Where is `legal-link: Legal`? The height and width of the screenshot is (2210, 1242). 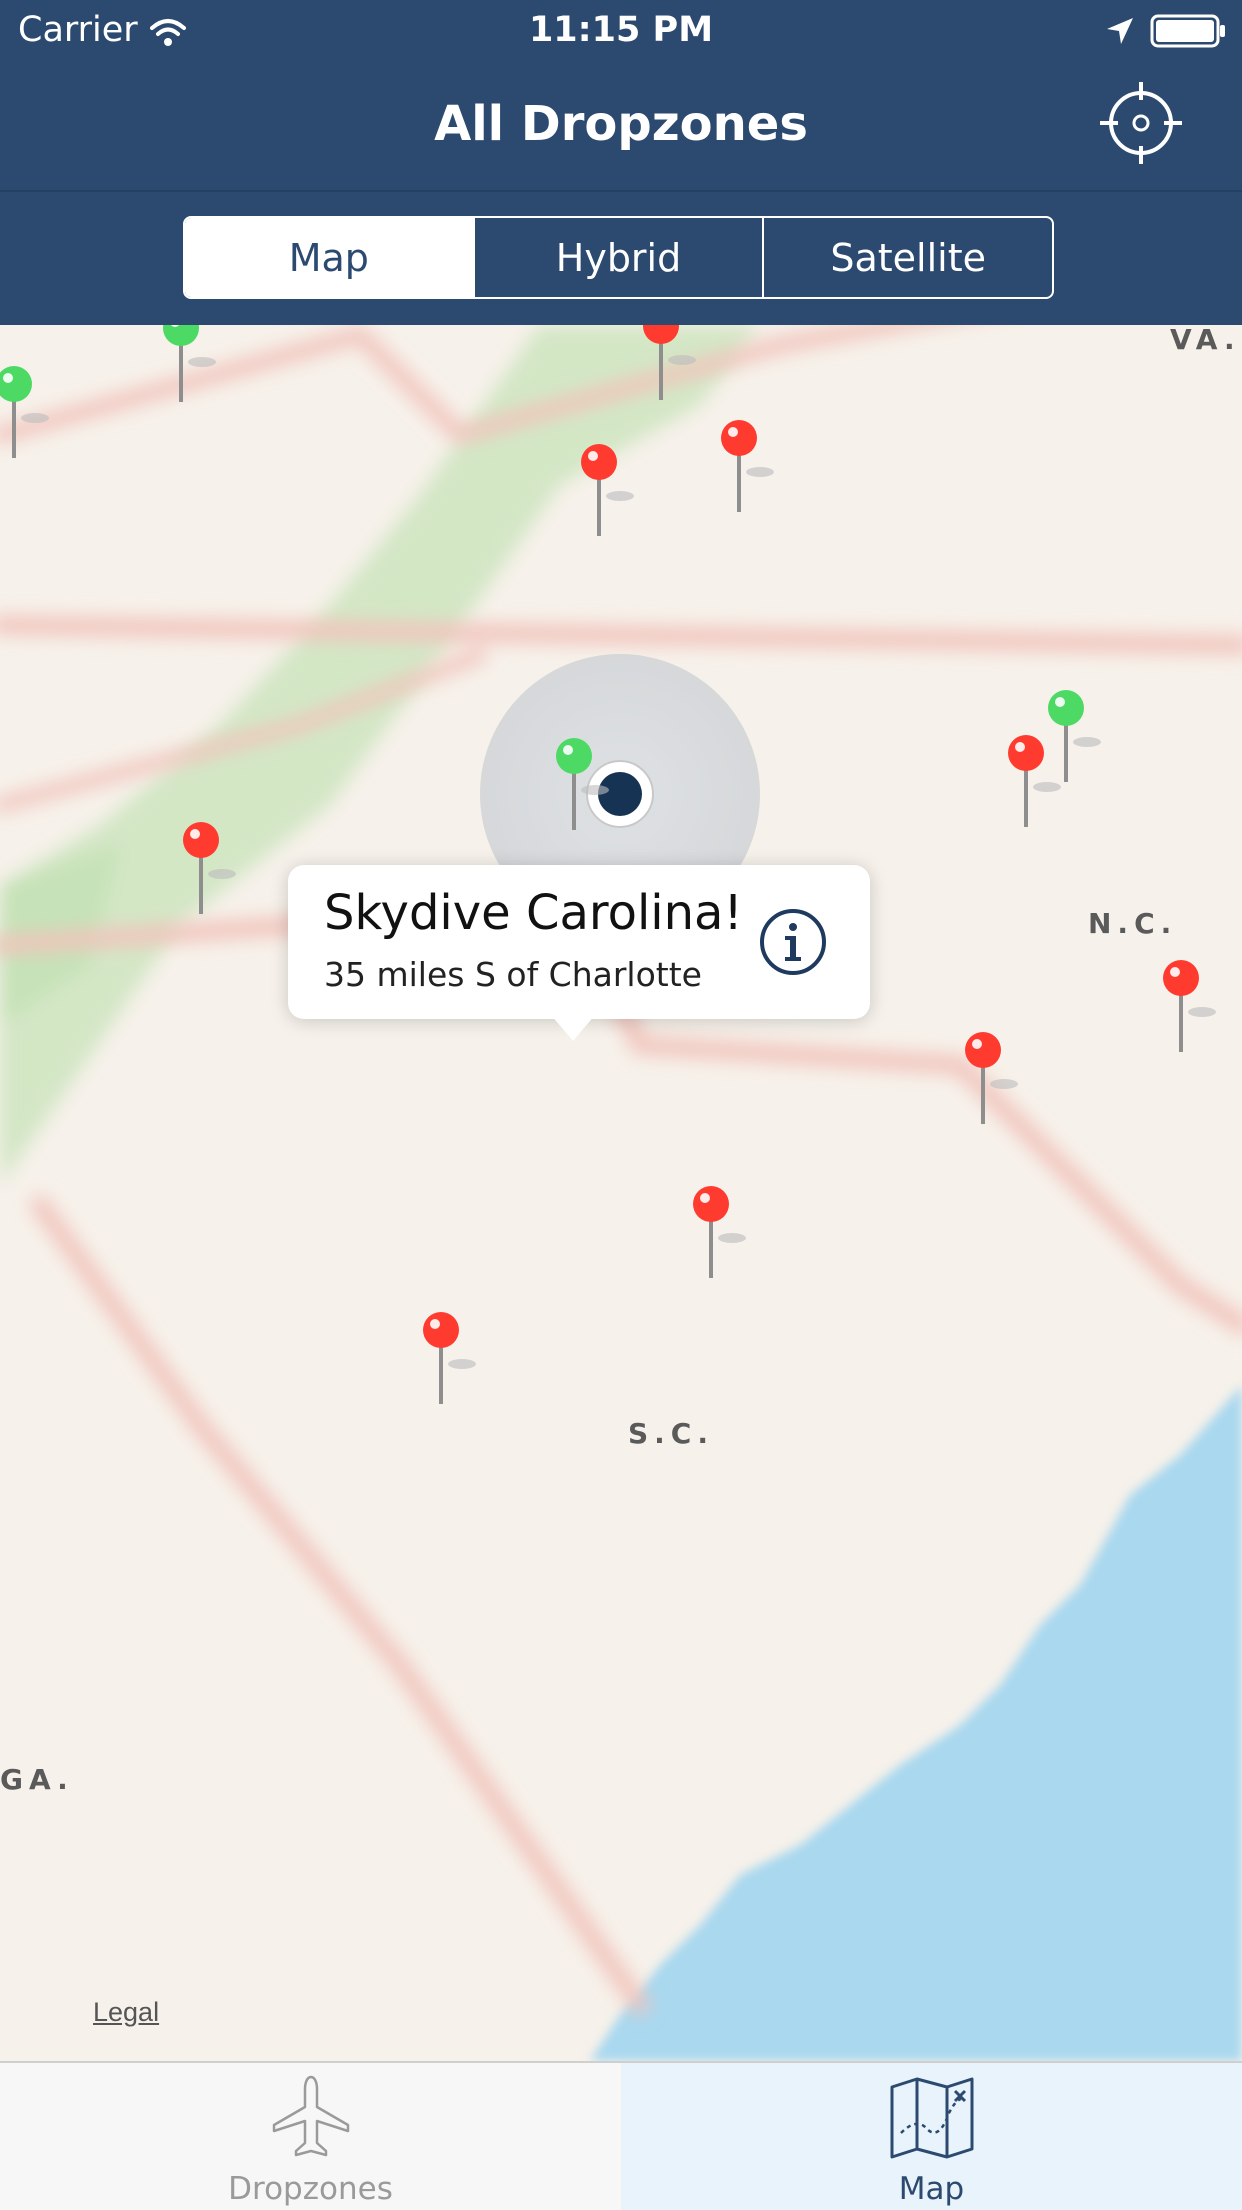 legal-link: Legal is located at coordinates (126, 2012).